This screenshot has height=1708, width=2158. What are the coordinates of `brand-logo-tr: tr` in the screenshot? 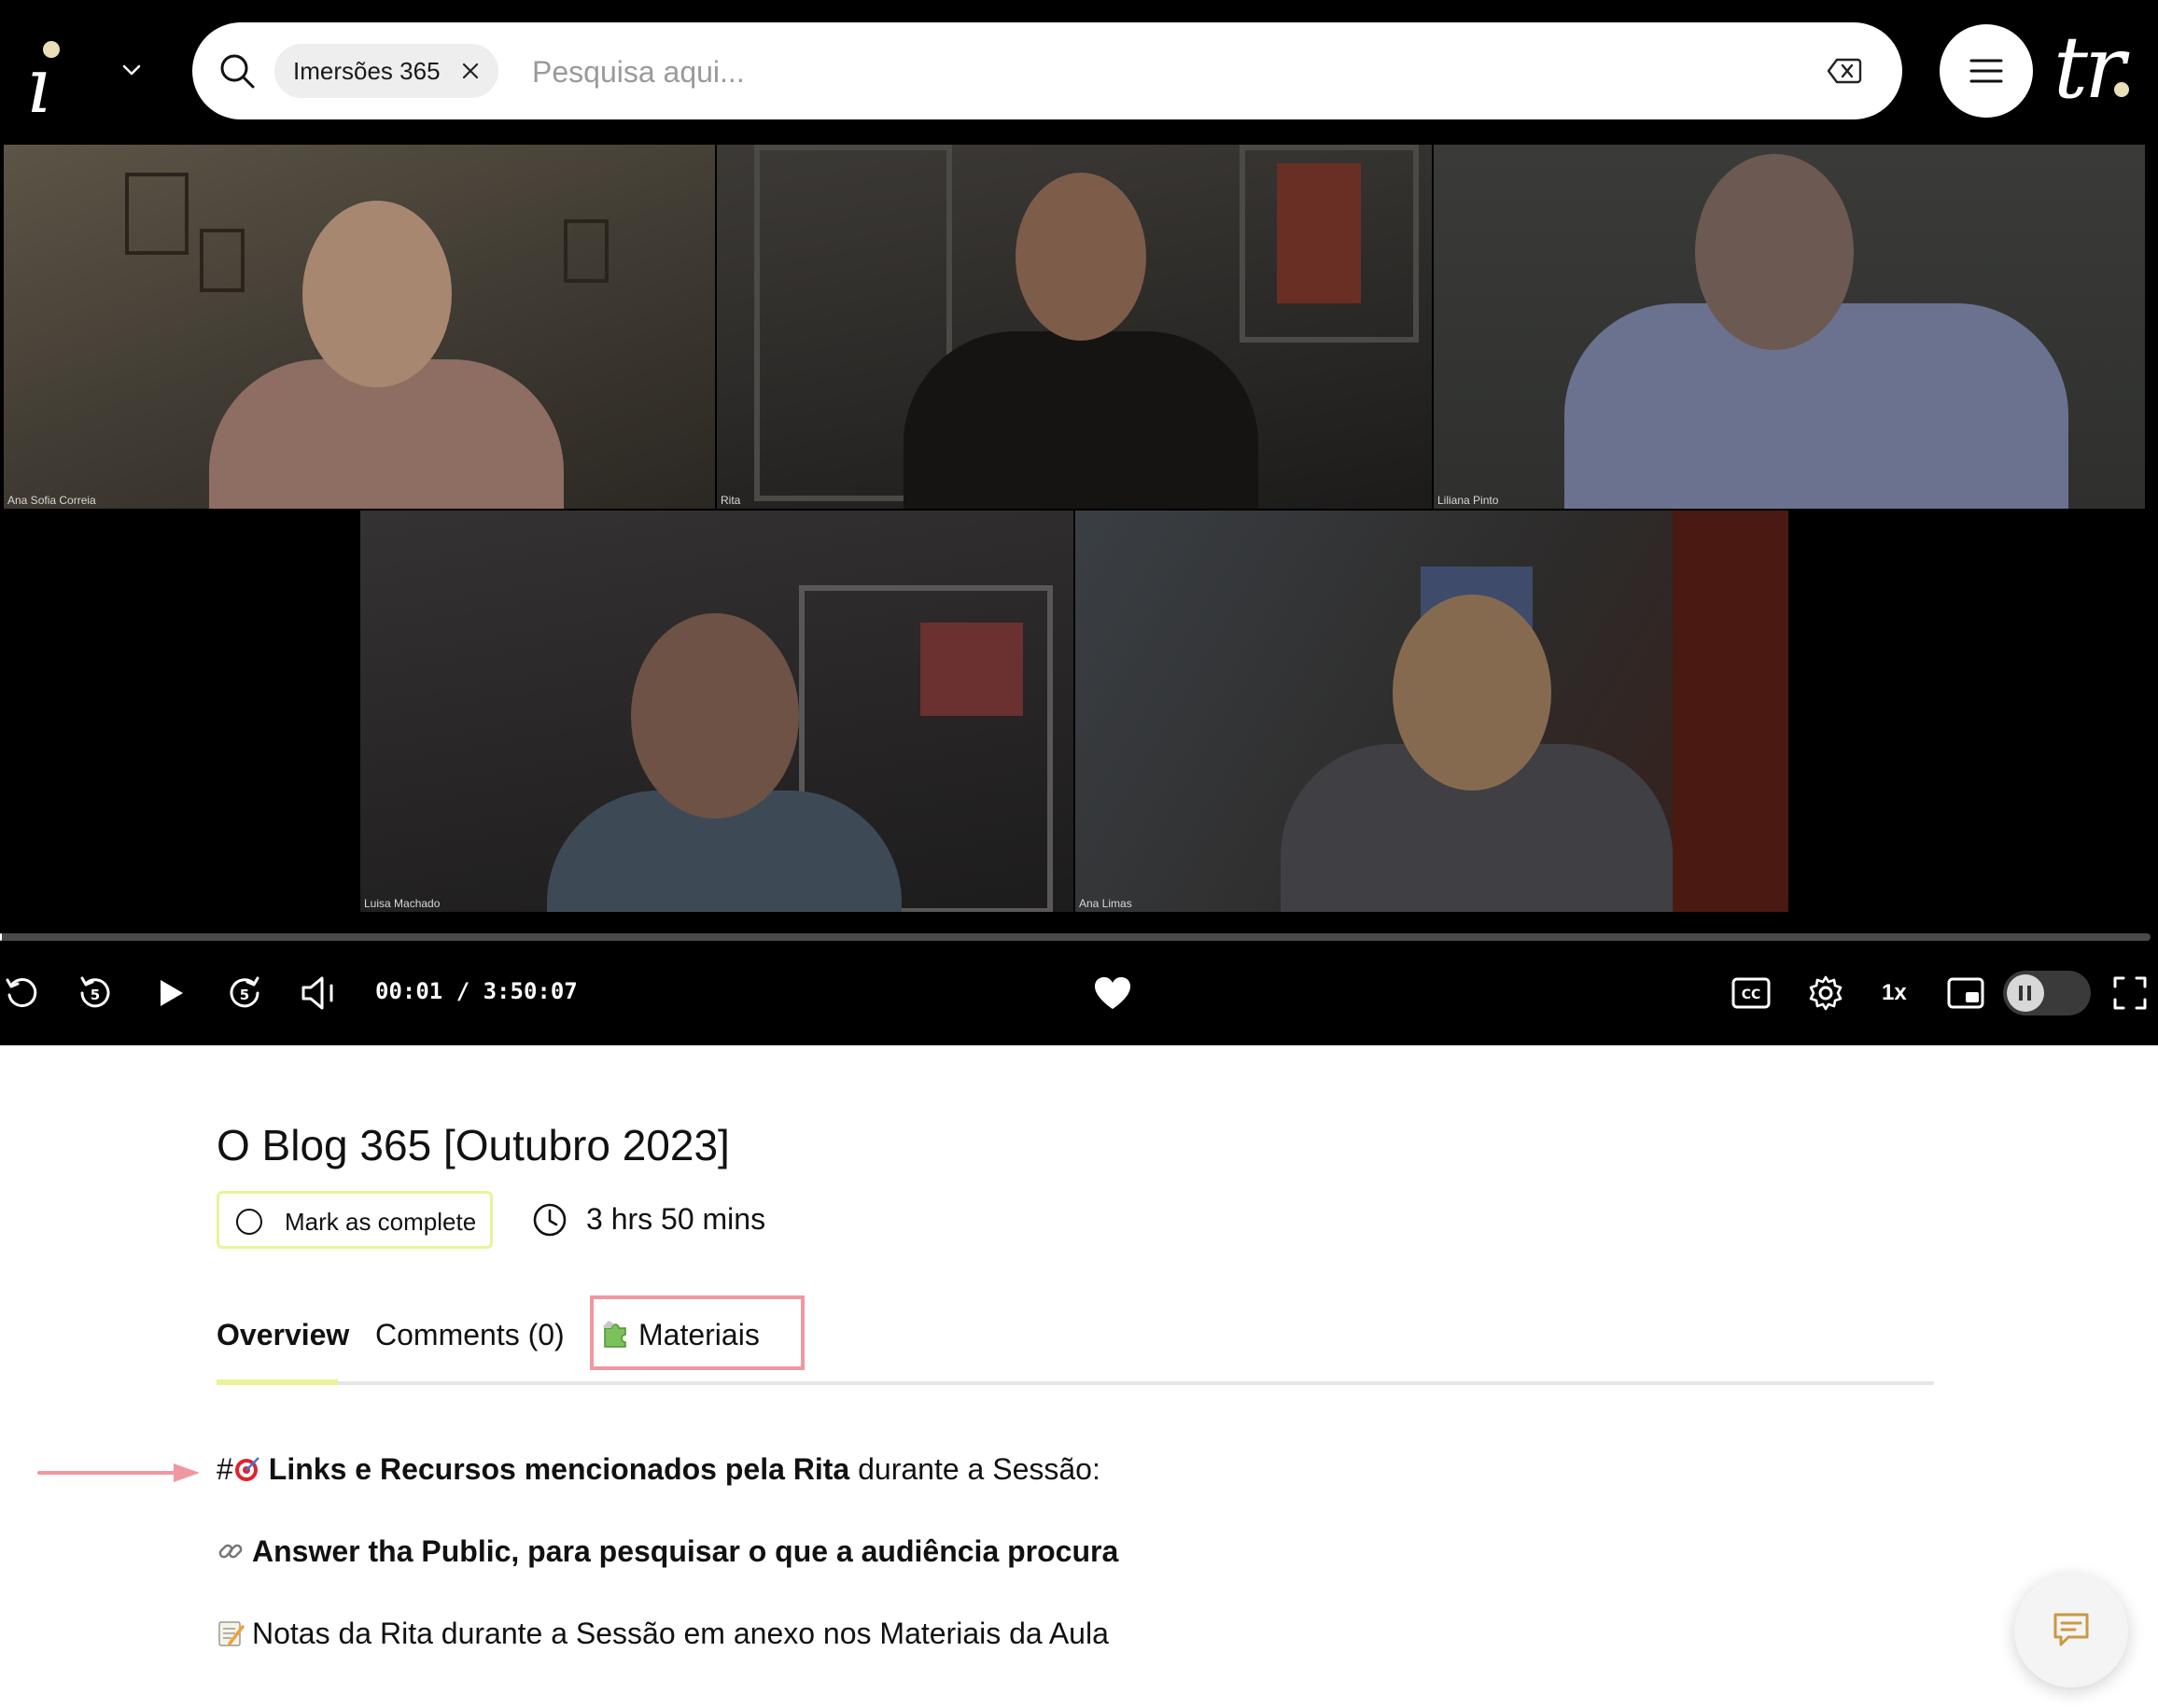 It's located at (2091, 68).